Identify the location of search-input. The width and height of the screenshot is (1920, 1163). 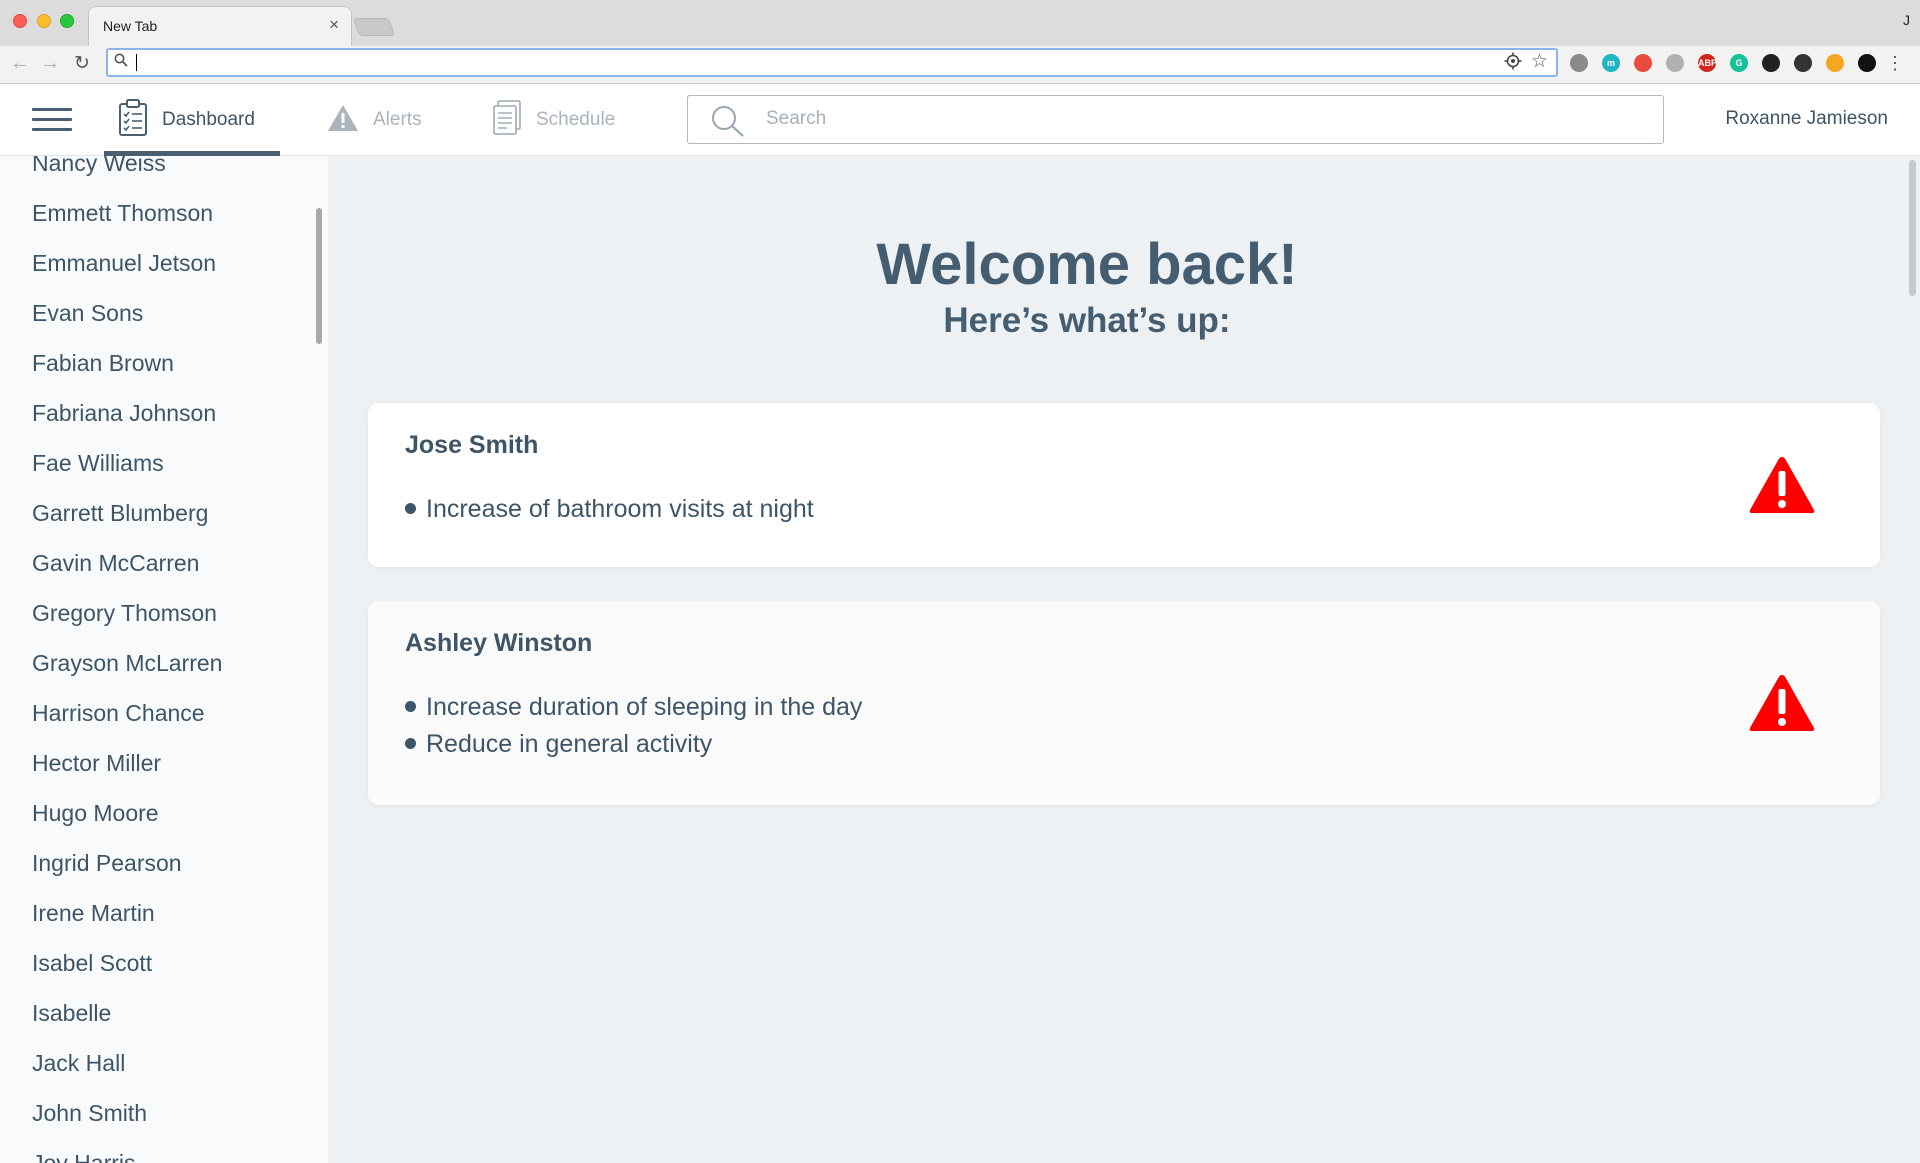
(1196, 119).